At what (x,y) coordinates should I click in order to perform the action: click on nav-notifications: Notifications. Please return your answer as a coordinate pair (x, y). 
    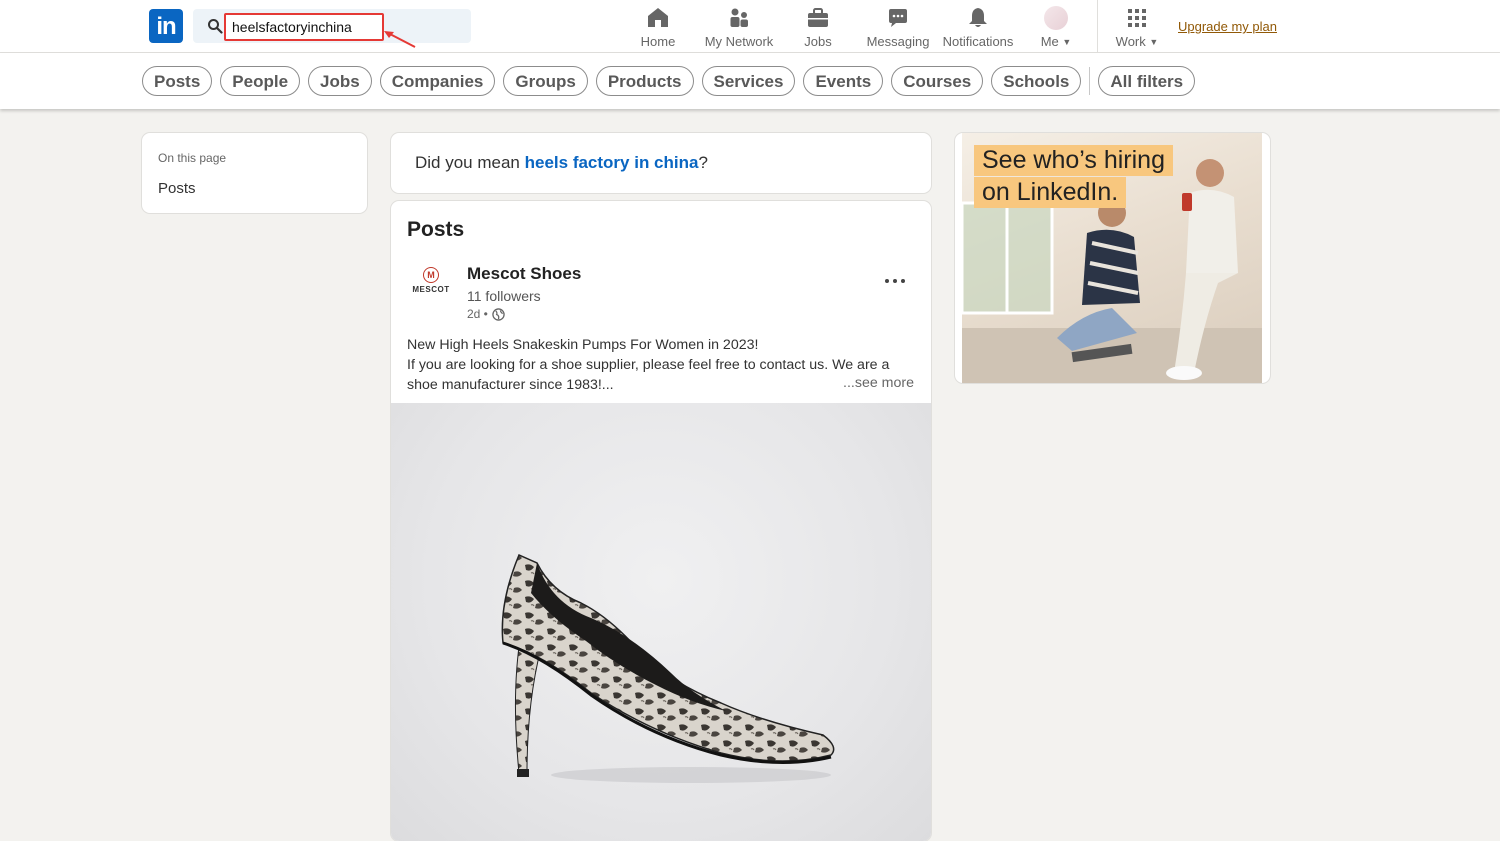
    Looking at the image, I should click on (978, 28).